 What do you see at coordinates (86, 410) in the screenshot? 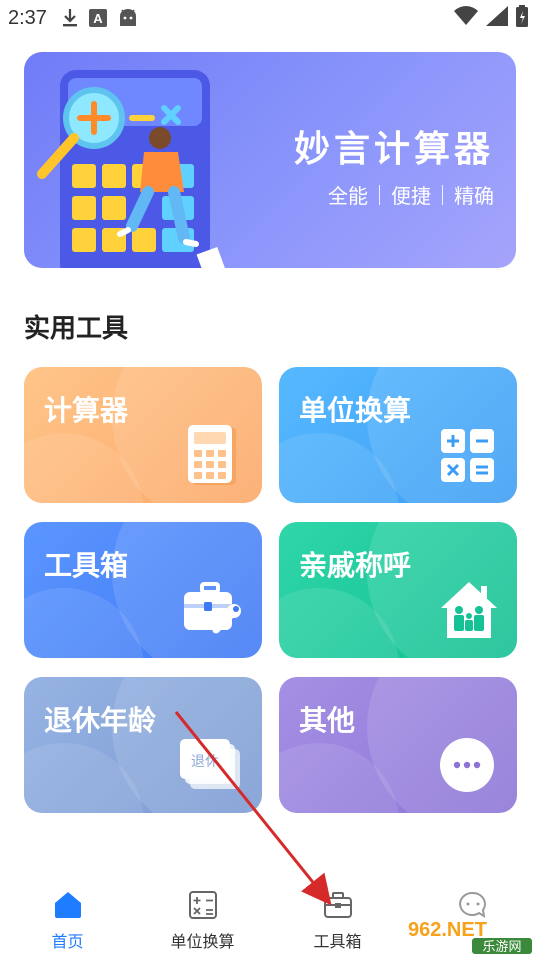
I see `tool-card-label: 计算器` at bounding box center [86, 410].